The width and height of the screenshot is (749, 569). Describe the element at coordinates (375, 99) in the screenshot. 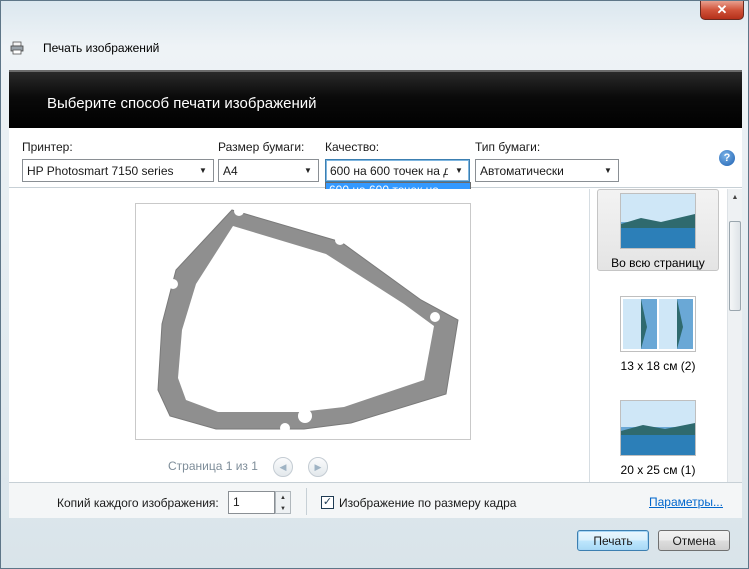

I see `banner: Выберите способ печати изображений` at that location.